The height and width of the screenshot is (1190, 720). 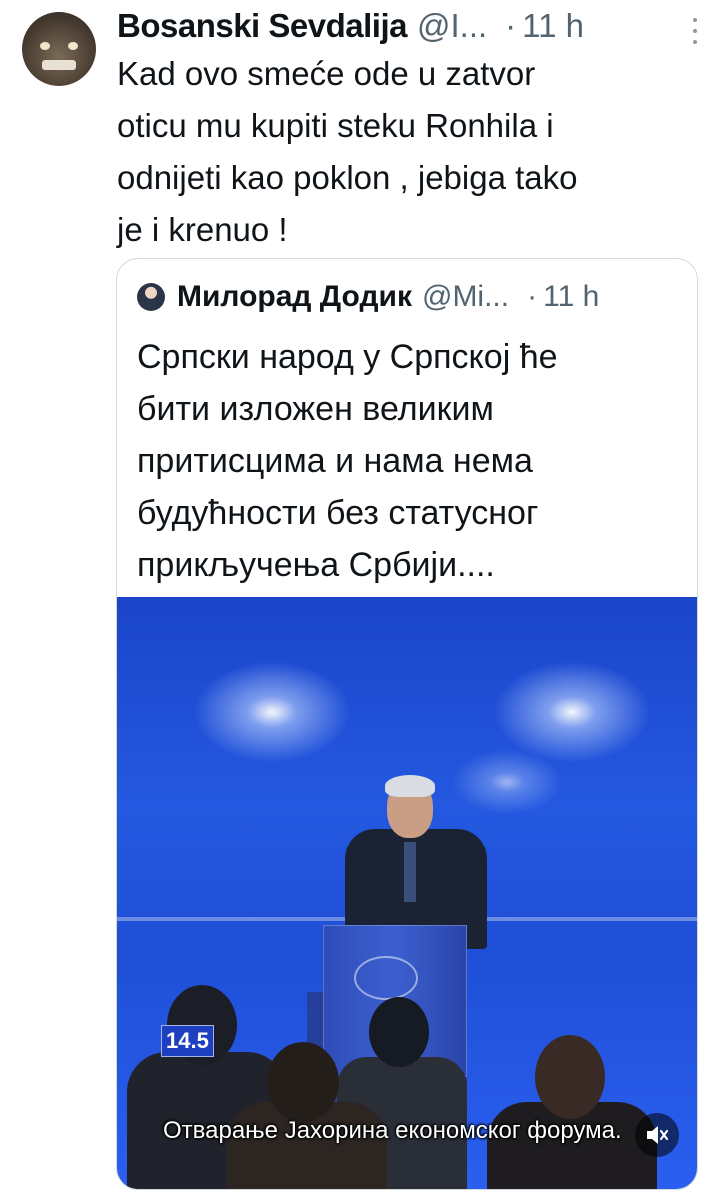 What do you see at coordinates (151, 297) in the screenshot?
I see `quoted-avatar` at bounding box center [151, 297].